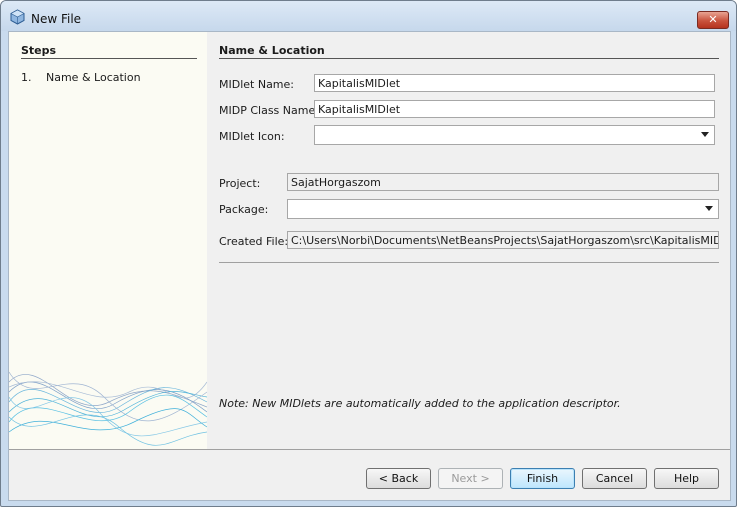  I want to click on next-button: Next >, so click(470, 478).